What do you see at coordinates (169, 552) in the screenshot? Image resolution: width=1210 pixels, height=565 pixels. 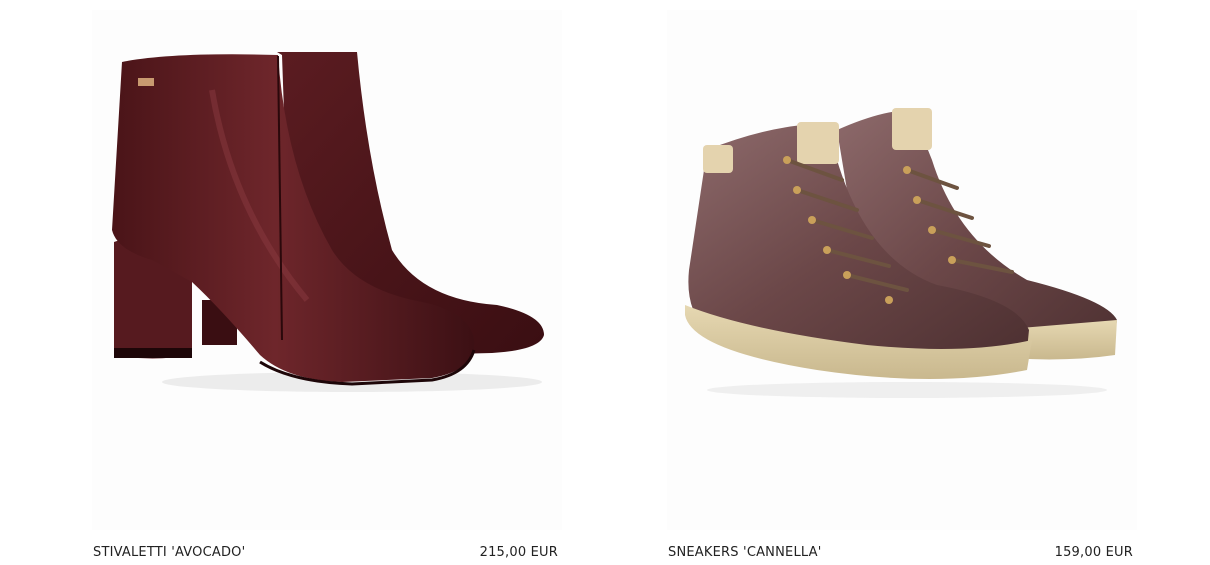 I see `product-name: STIVALETTI 'AVOCADO'` at bounding box center [169, 552].